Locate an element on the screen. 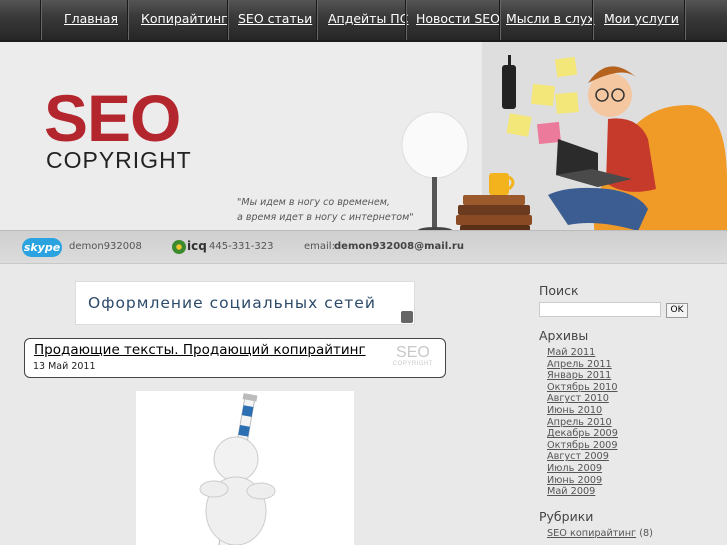 The height and width of the screenshot is (545, 727). phone-icon is located at coordinates (509, 82).